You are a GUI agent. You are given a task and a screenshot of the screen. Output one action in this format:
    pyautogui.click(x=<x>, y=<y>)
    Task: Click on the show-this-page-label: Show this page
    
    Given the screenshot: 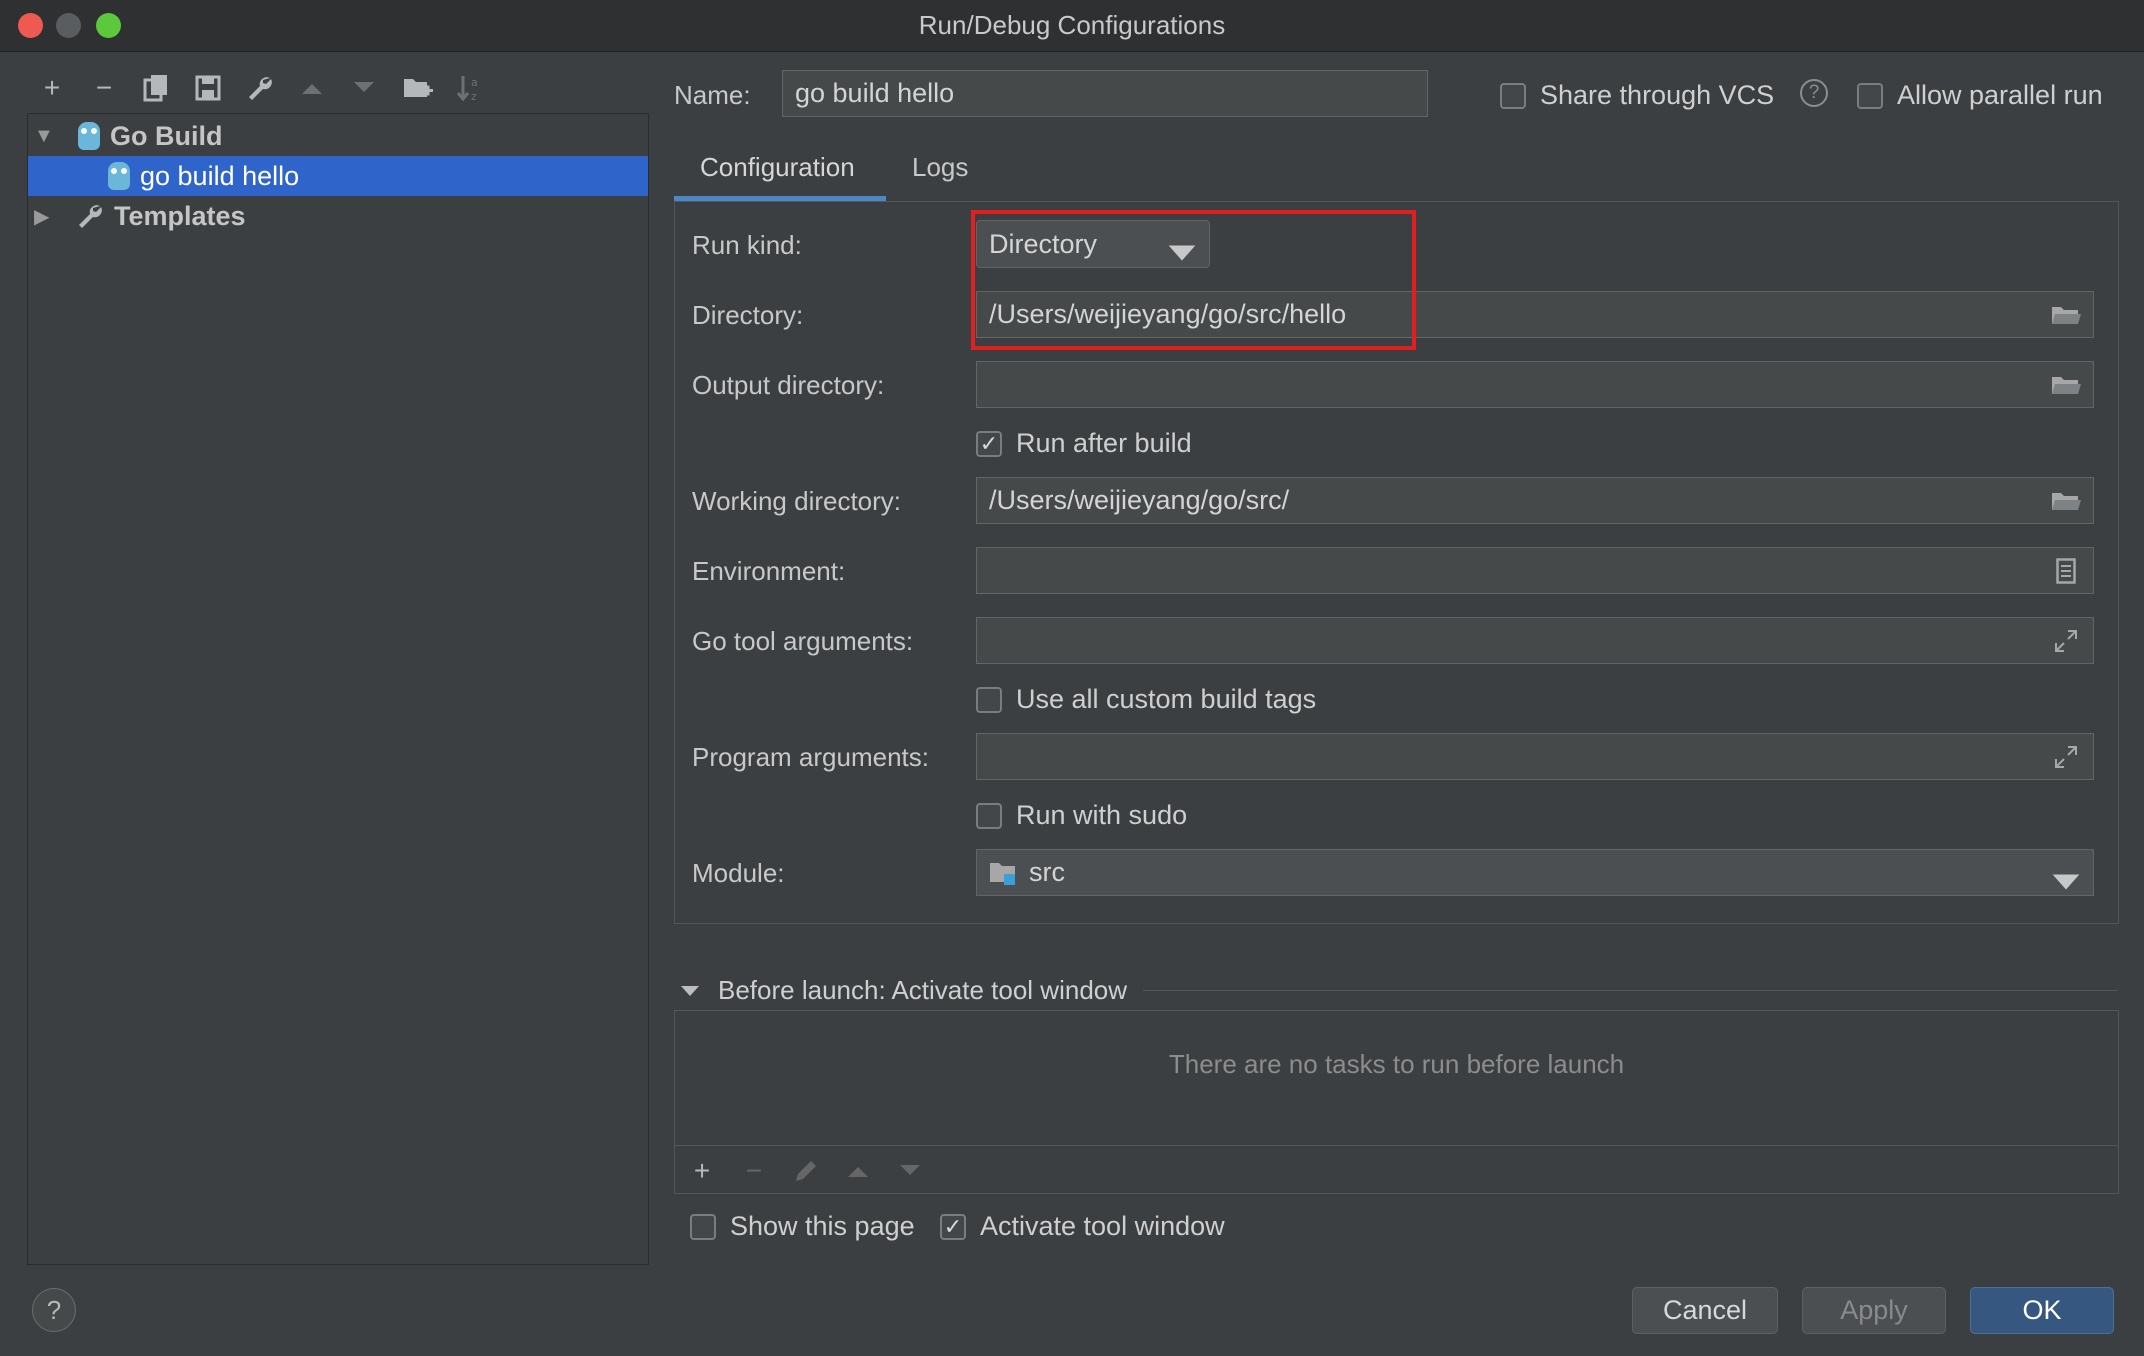 What is the action you would take?
    pyautogui.click(x=822, y=1226)
    